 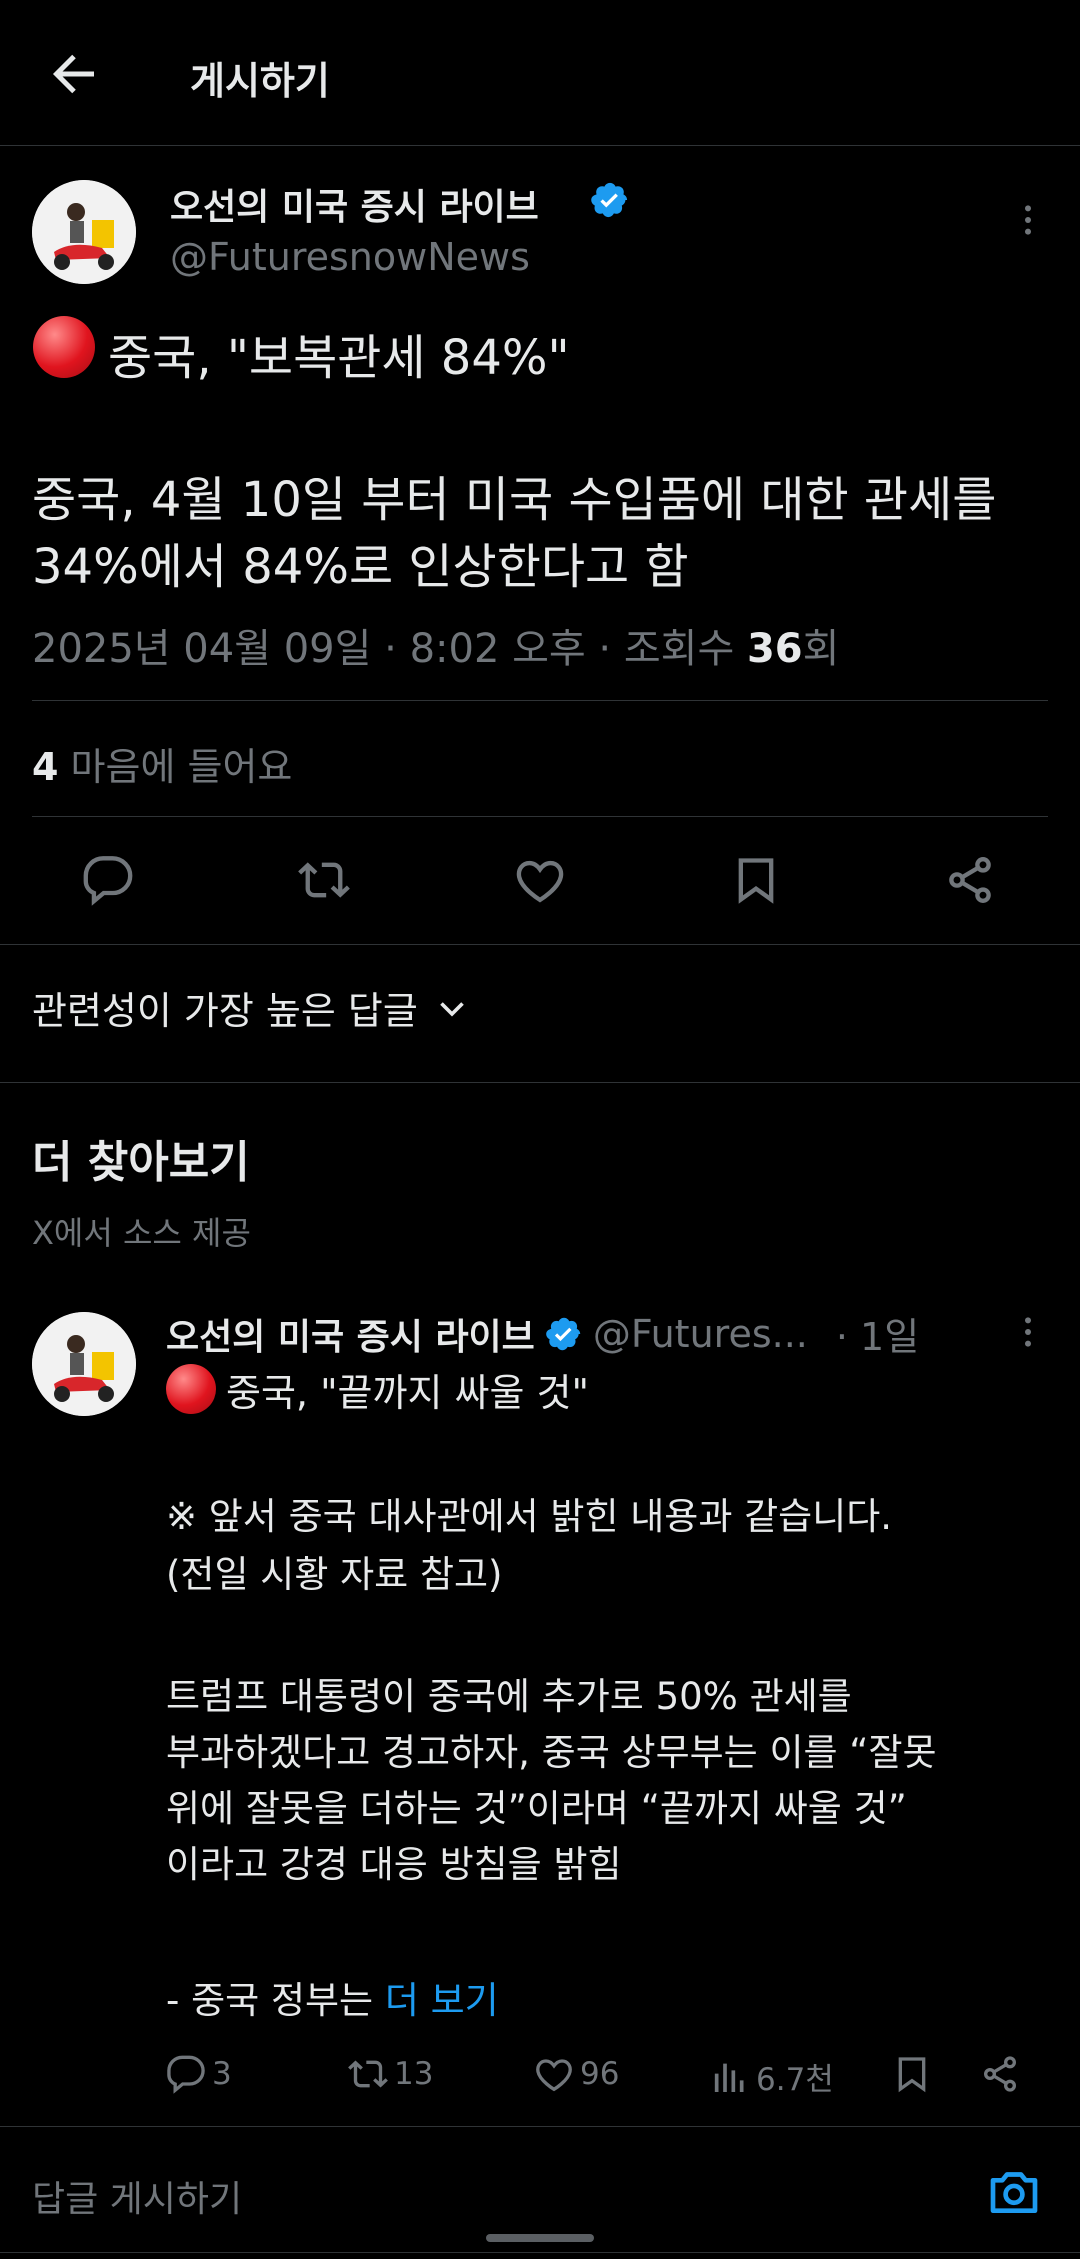 What do you see at coordinates (529, 1516) in the screenshot?
I see `related-text-line: ※ 앞서 중국 대사관에서 밝힌 내용과 같습니다.` at bounding box center [529, 1516].